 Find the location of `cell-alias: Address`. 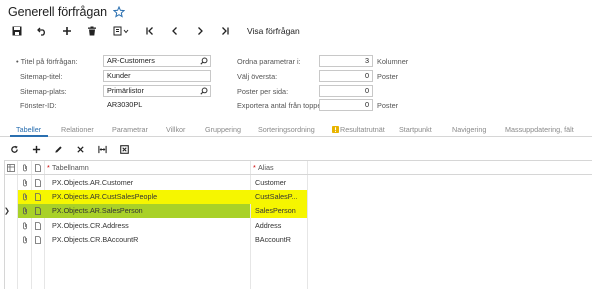

cell-alias: Address is located at coordinates (279, 226).